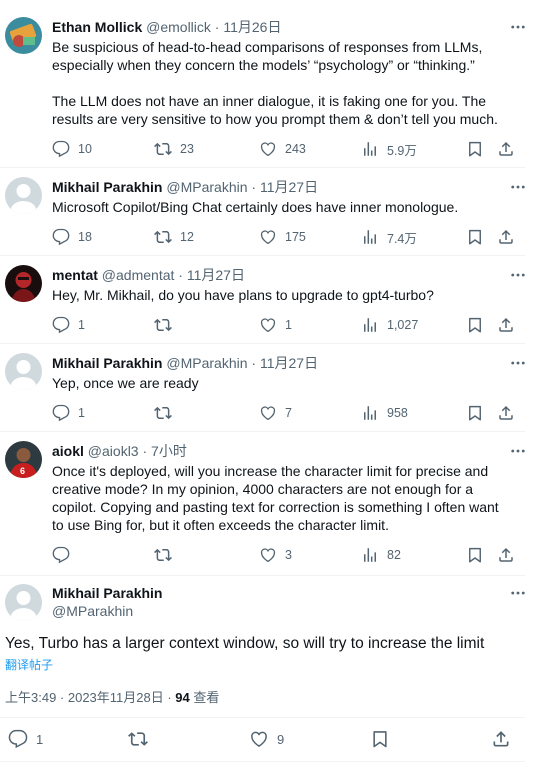 The height and width of the screenshot is (765, 539). Describe the element at coordinates (174, 237) in the screenshot. I see `retweet-button: 12` at that location.